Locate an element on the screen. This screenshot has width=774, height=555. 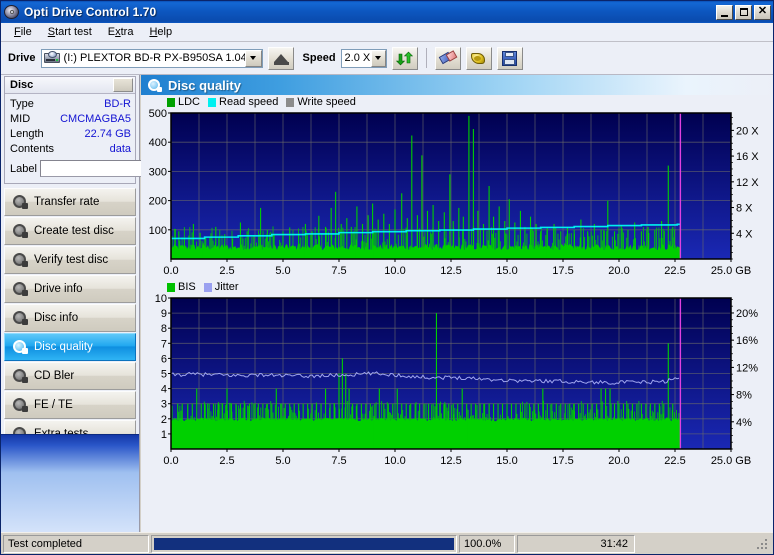
svg-text: 2 is located at coordinates (164, 420).